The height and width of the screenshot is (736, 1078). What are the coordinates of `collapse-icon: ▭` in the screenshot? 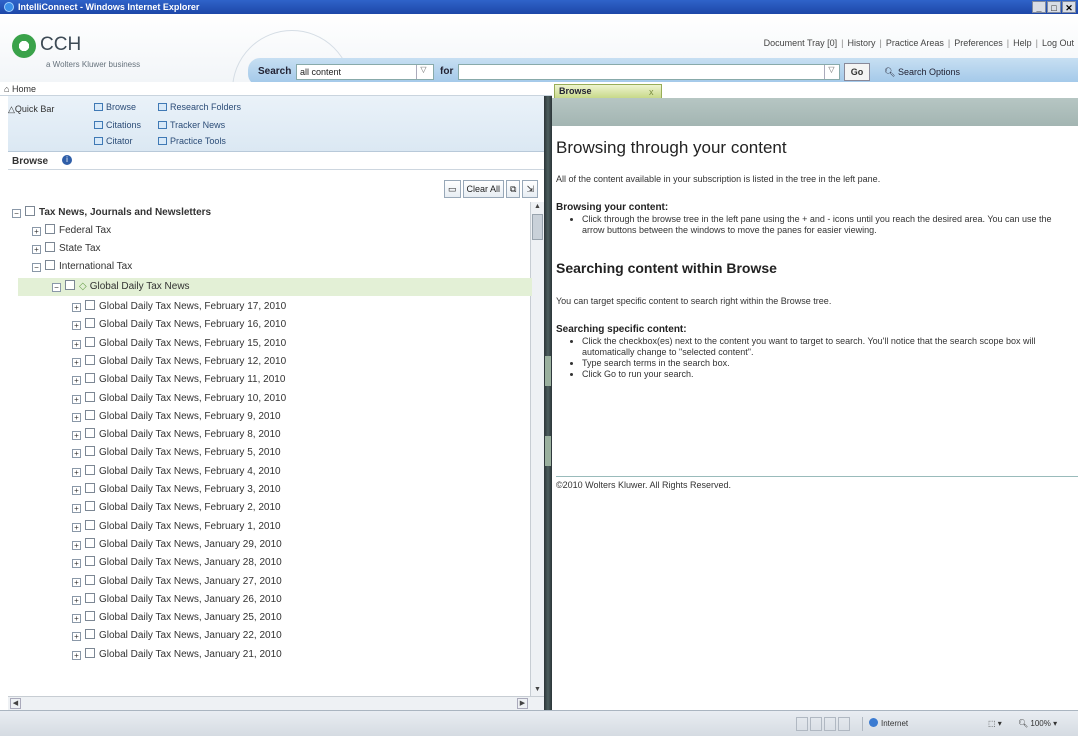 It's located at (452, 189).